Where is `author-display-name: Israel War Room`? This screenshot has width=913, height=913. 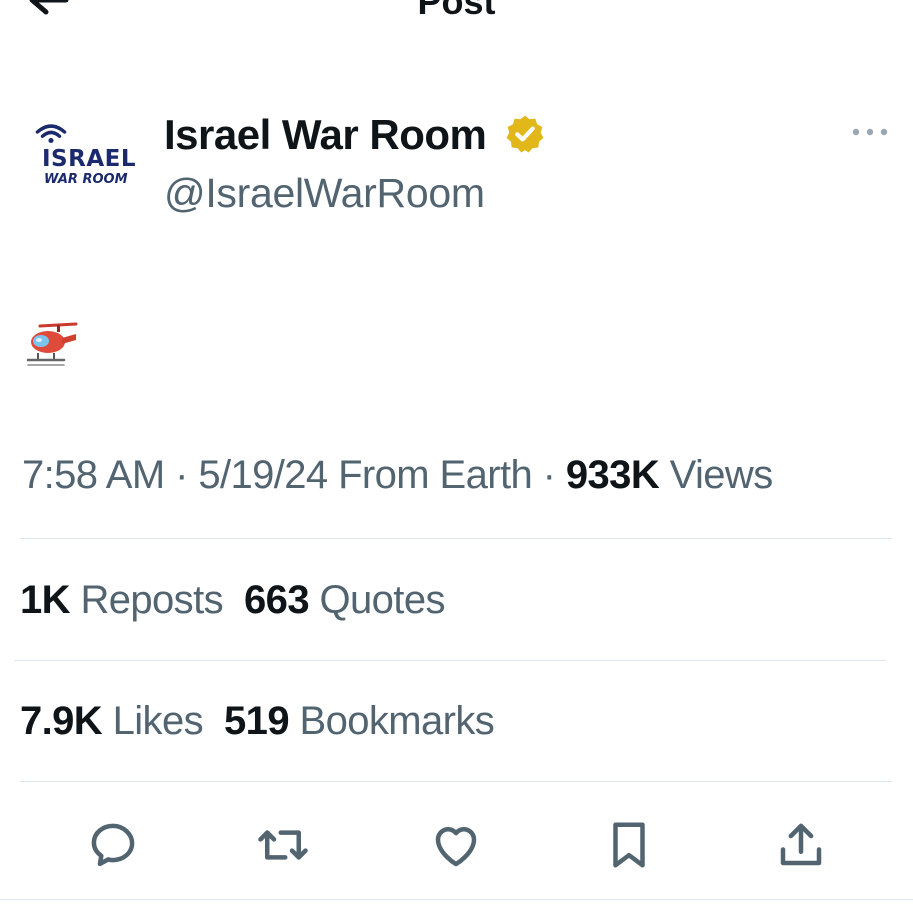 author-display-name: Israel War Room is located at coordinates (325, 135).